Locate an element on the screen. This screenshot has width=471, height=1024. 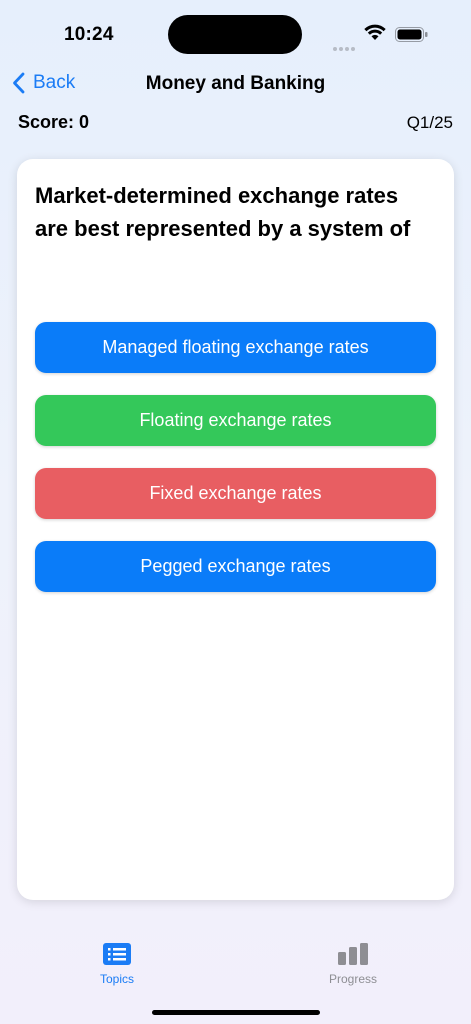
status-bar: 10:24 is located at coordinates (235, 35).